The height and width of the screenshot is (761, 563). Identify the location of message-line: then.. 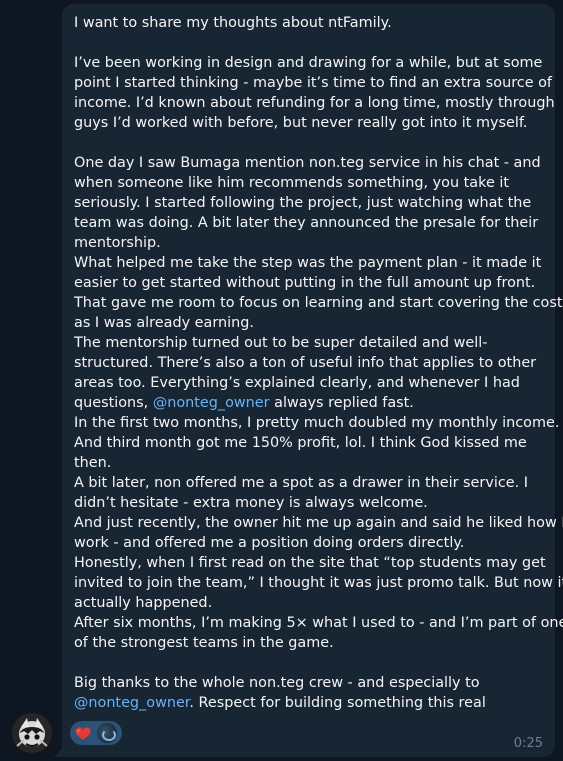
(93, 463).